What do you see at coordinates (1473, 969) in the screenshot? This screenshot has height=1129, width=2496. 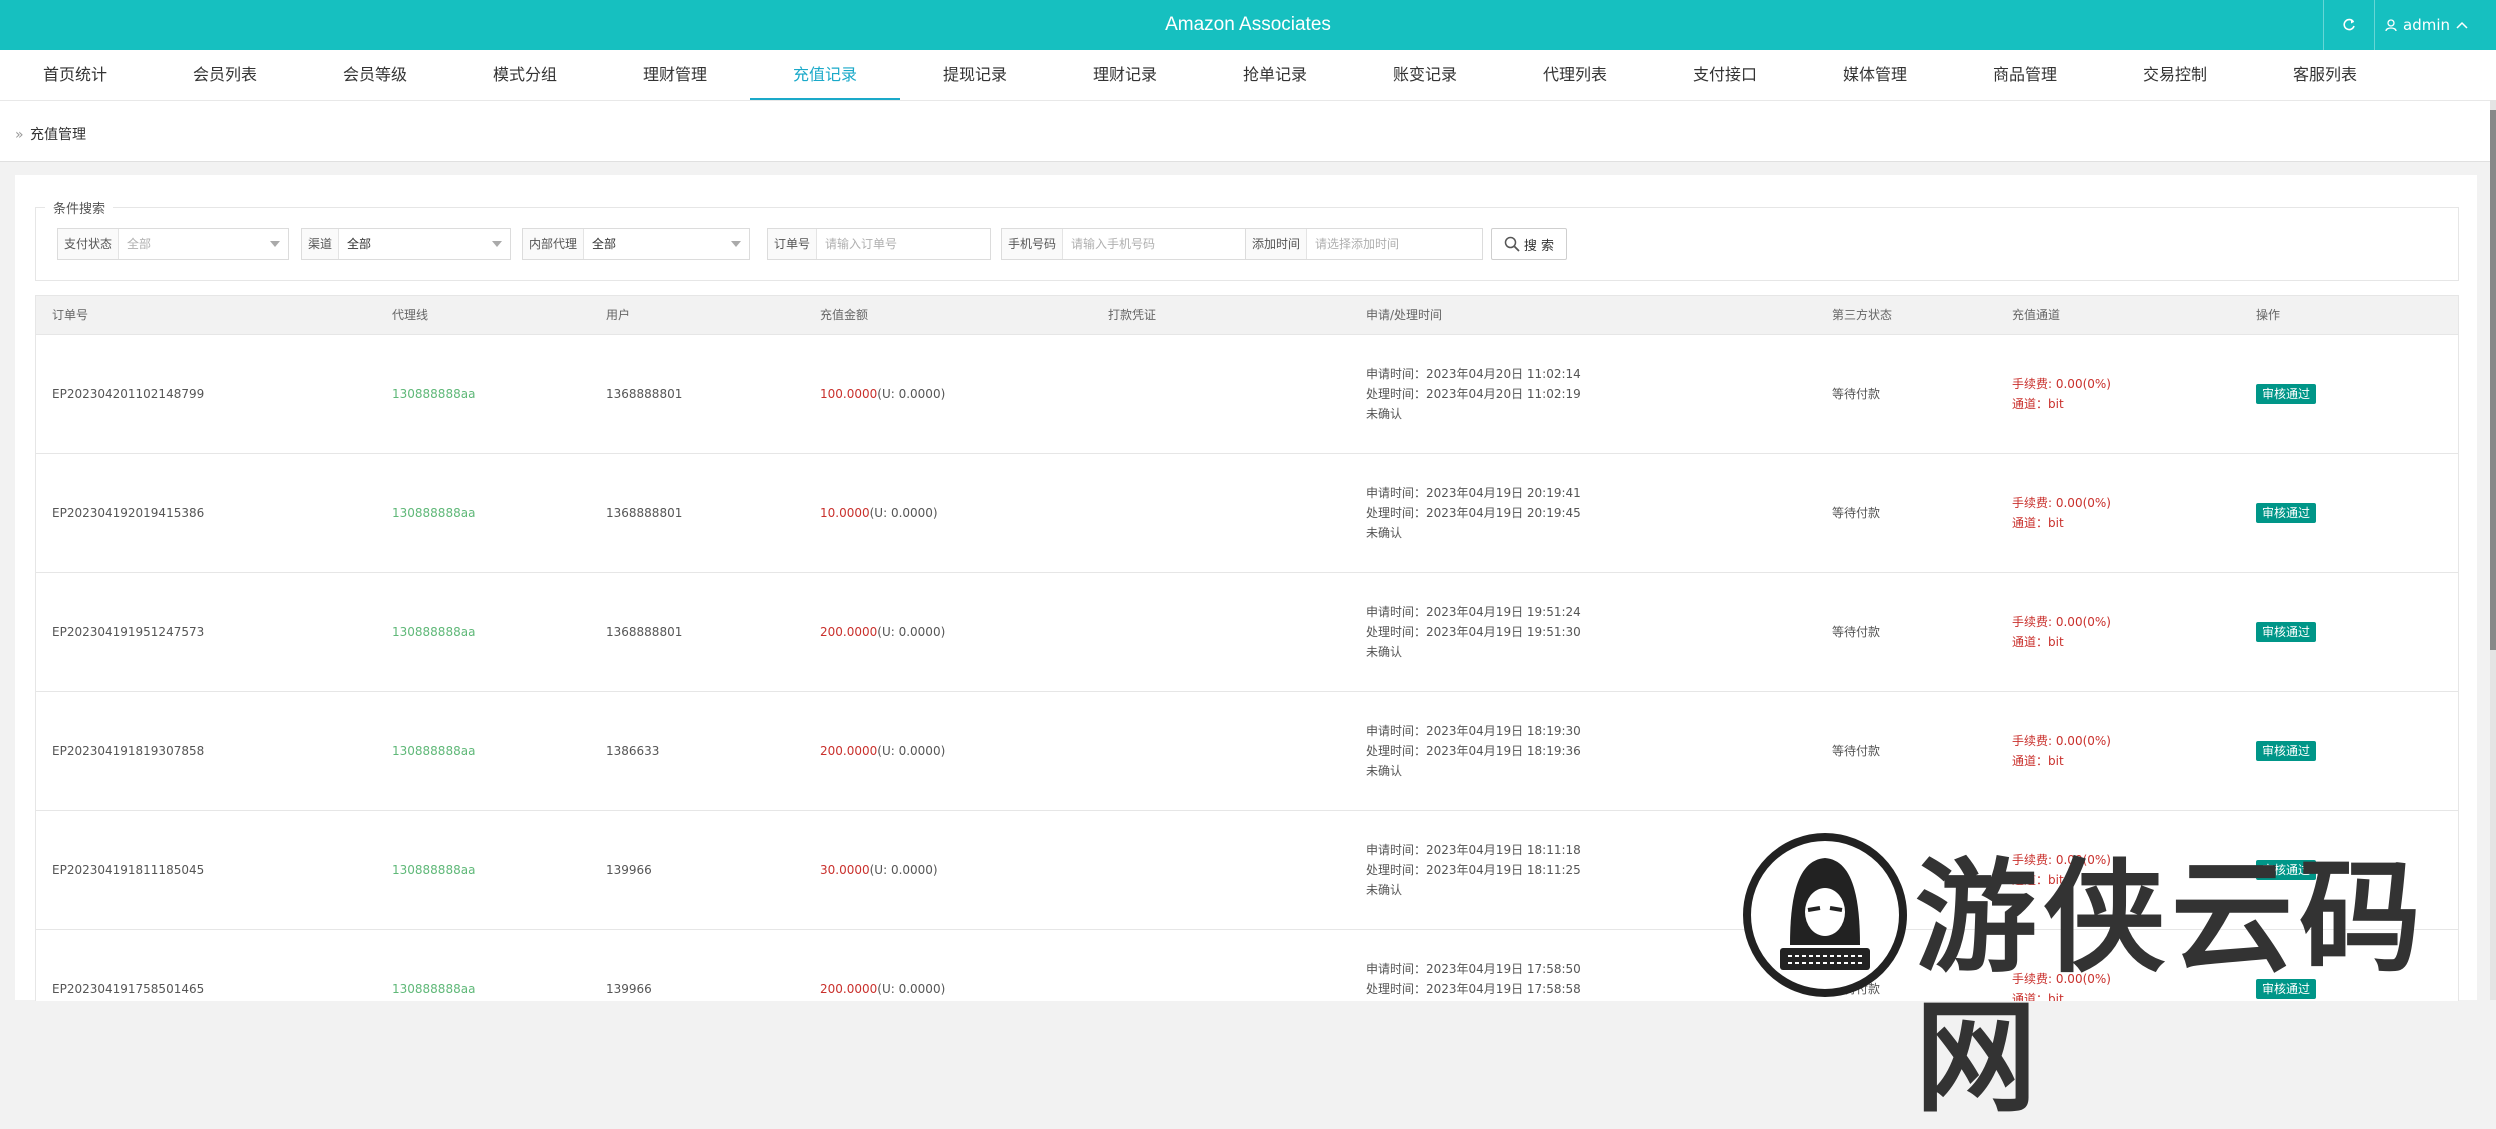 I see `apply-time: 申请时间：2023年04月19日 17:58:50` at bounding box center [1473, 969].